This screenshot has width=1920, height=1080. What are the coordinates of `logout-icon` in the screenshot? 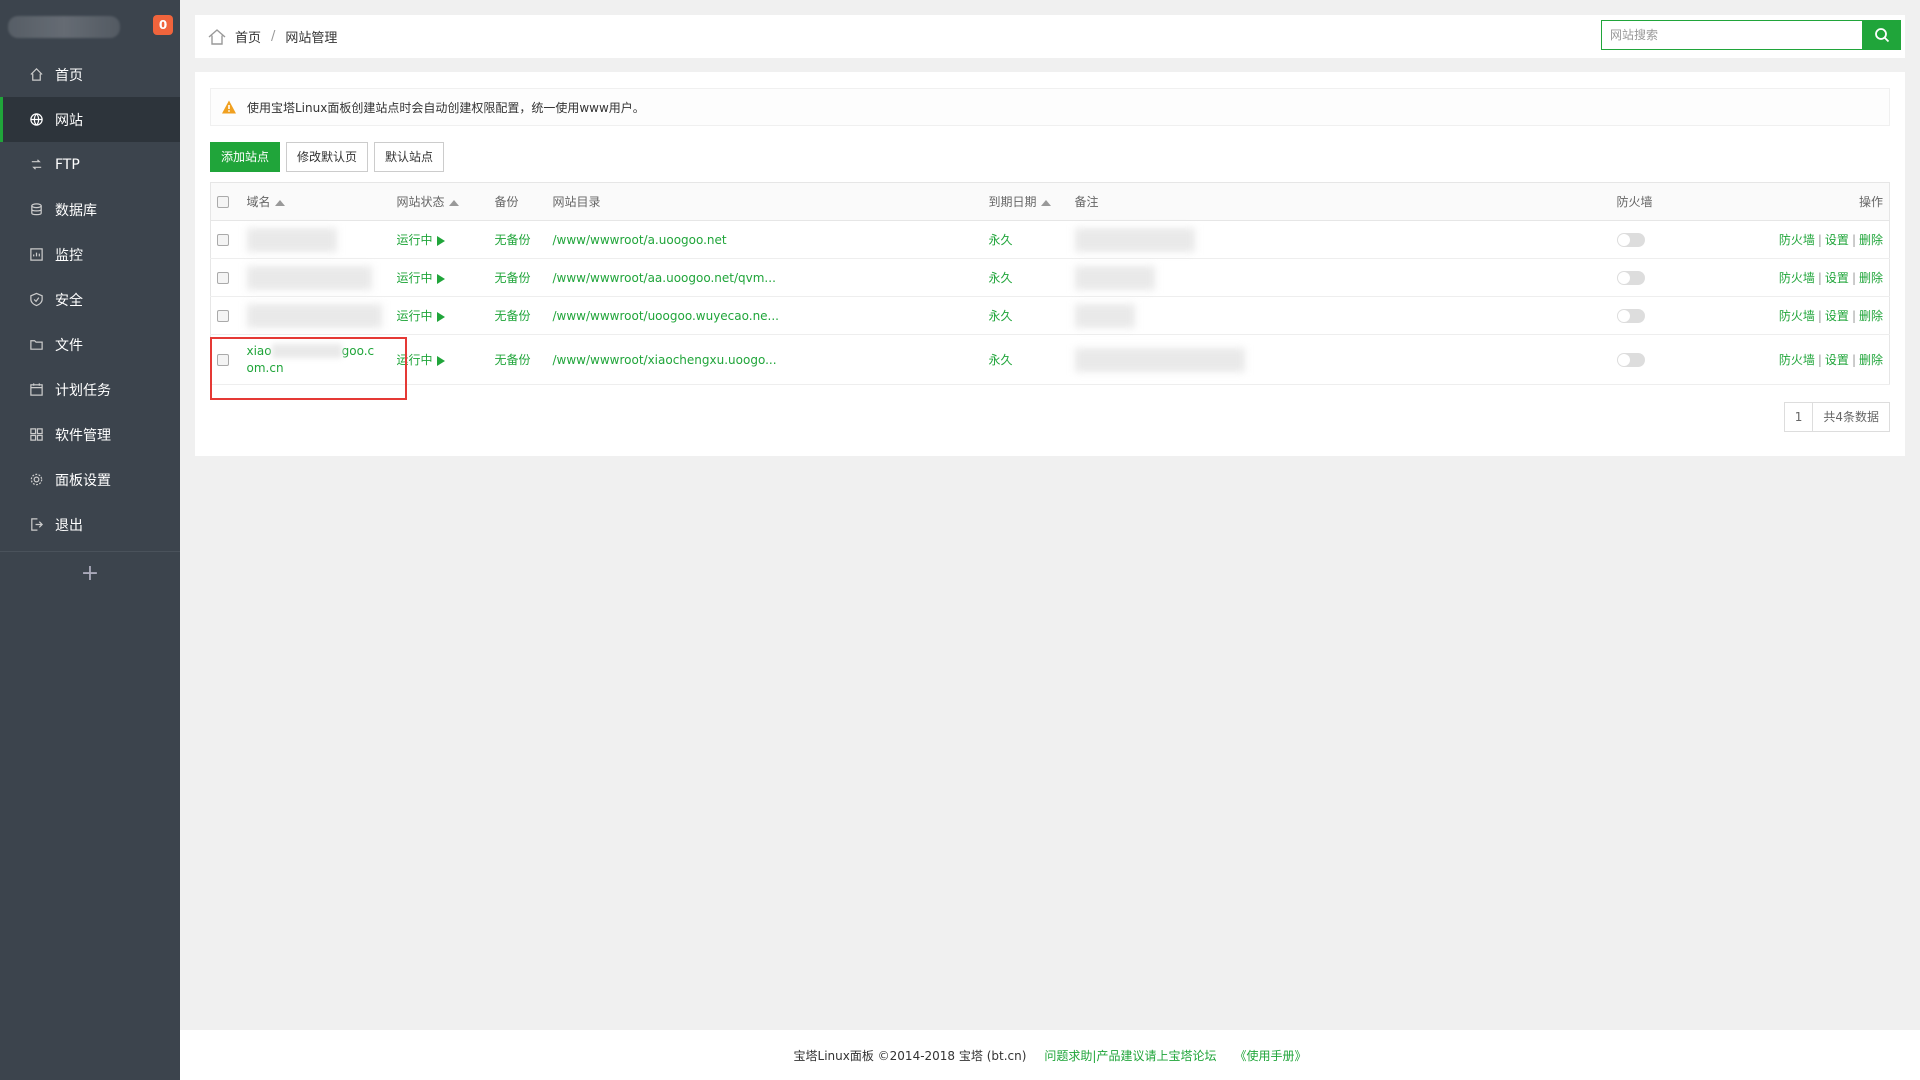 It's located at (36, 525).